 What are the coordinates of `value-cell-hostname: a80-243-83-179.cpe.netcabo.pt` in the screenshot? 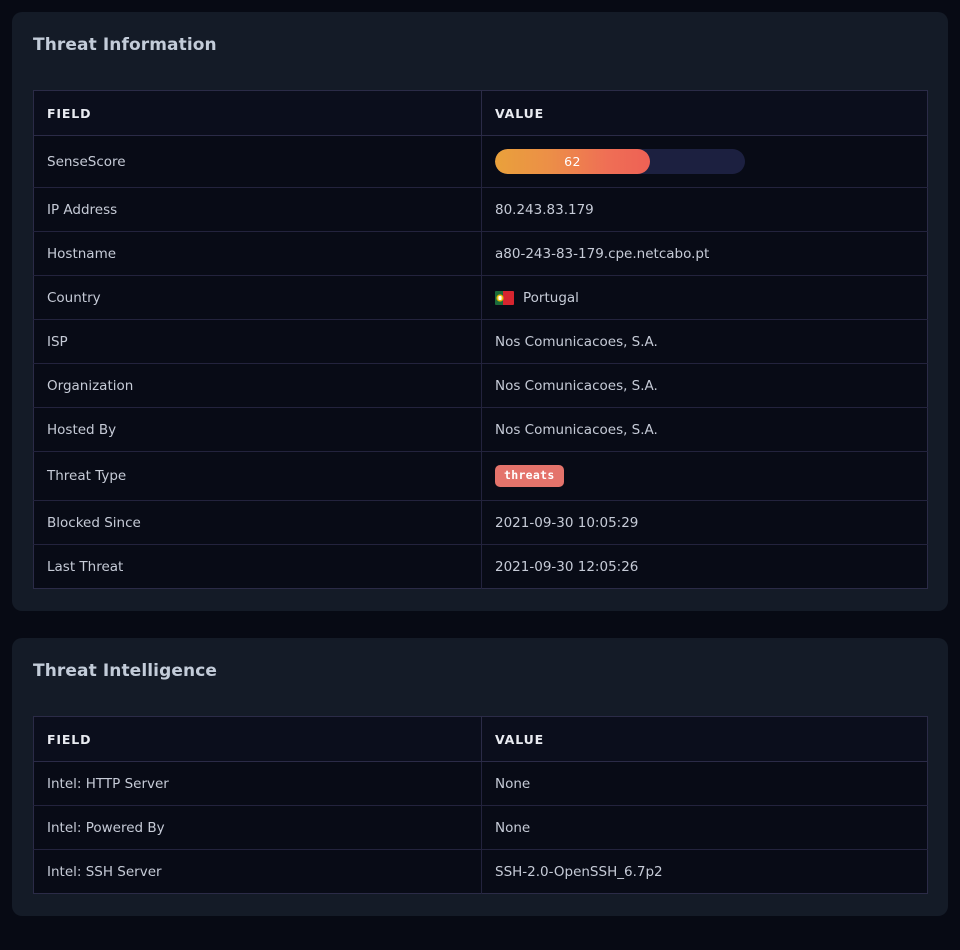 It's located at (704, 253).